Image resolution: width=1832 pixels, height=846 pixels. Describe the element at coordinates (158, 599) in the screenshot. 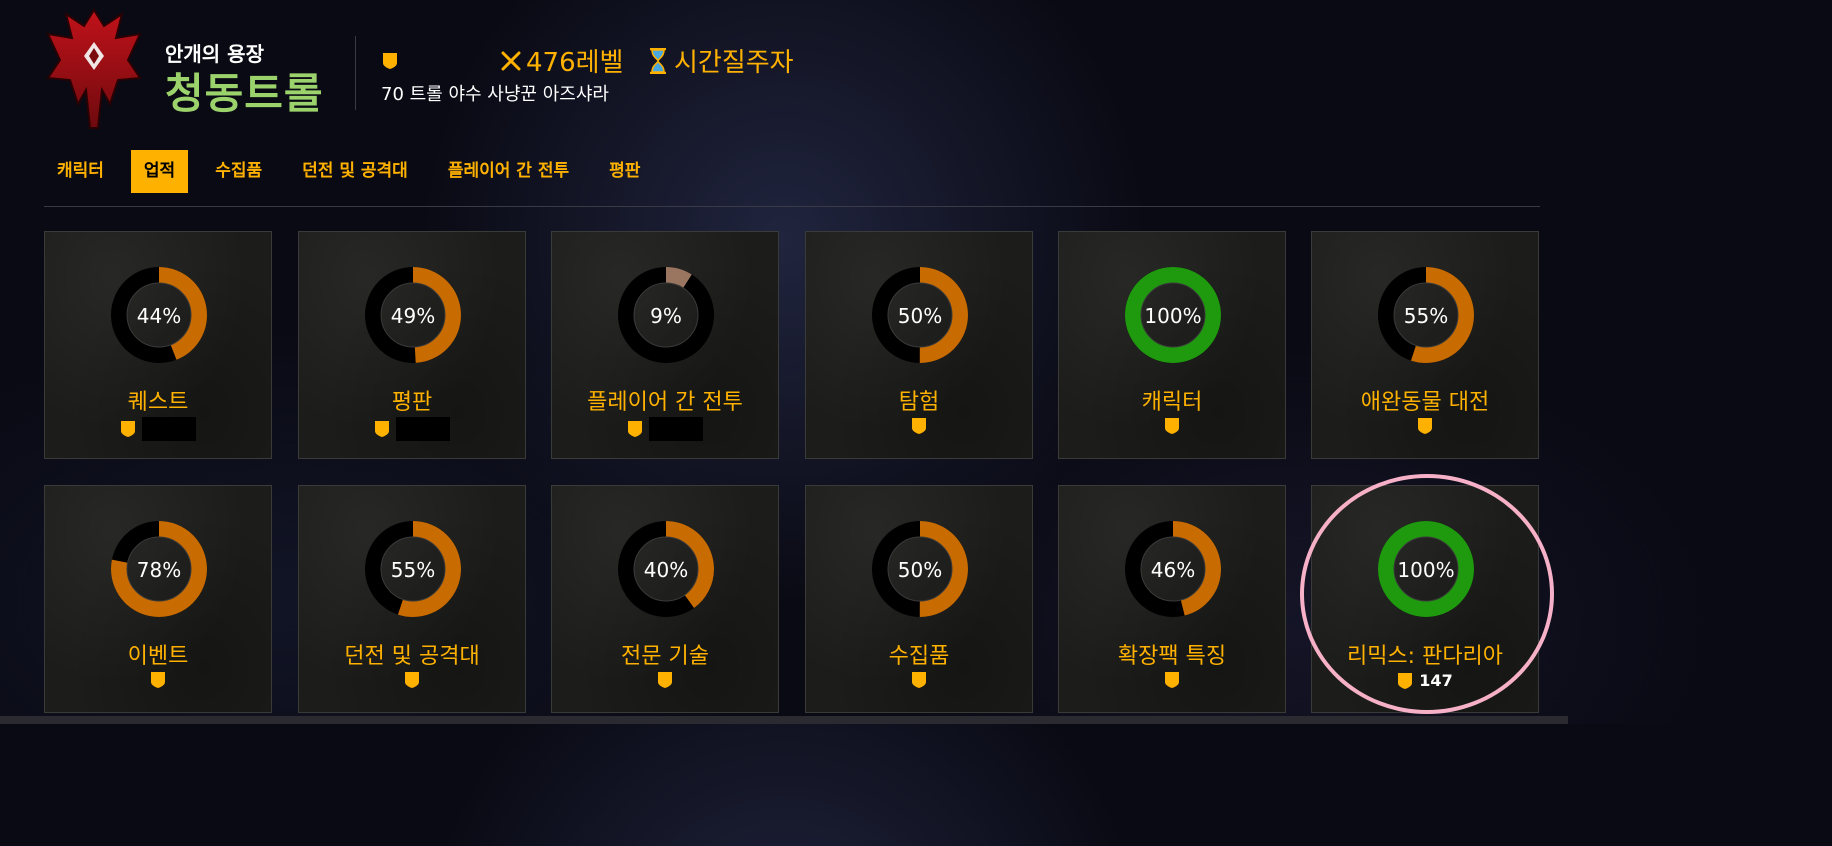

I see `achievement-category-card: 78% 이벤트` at that location.